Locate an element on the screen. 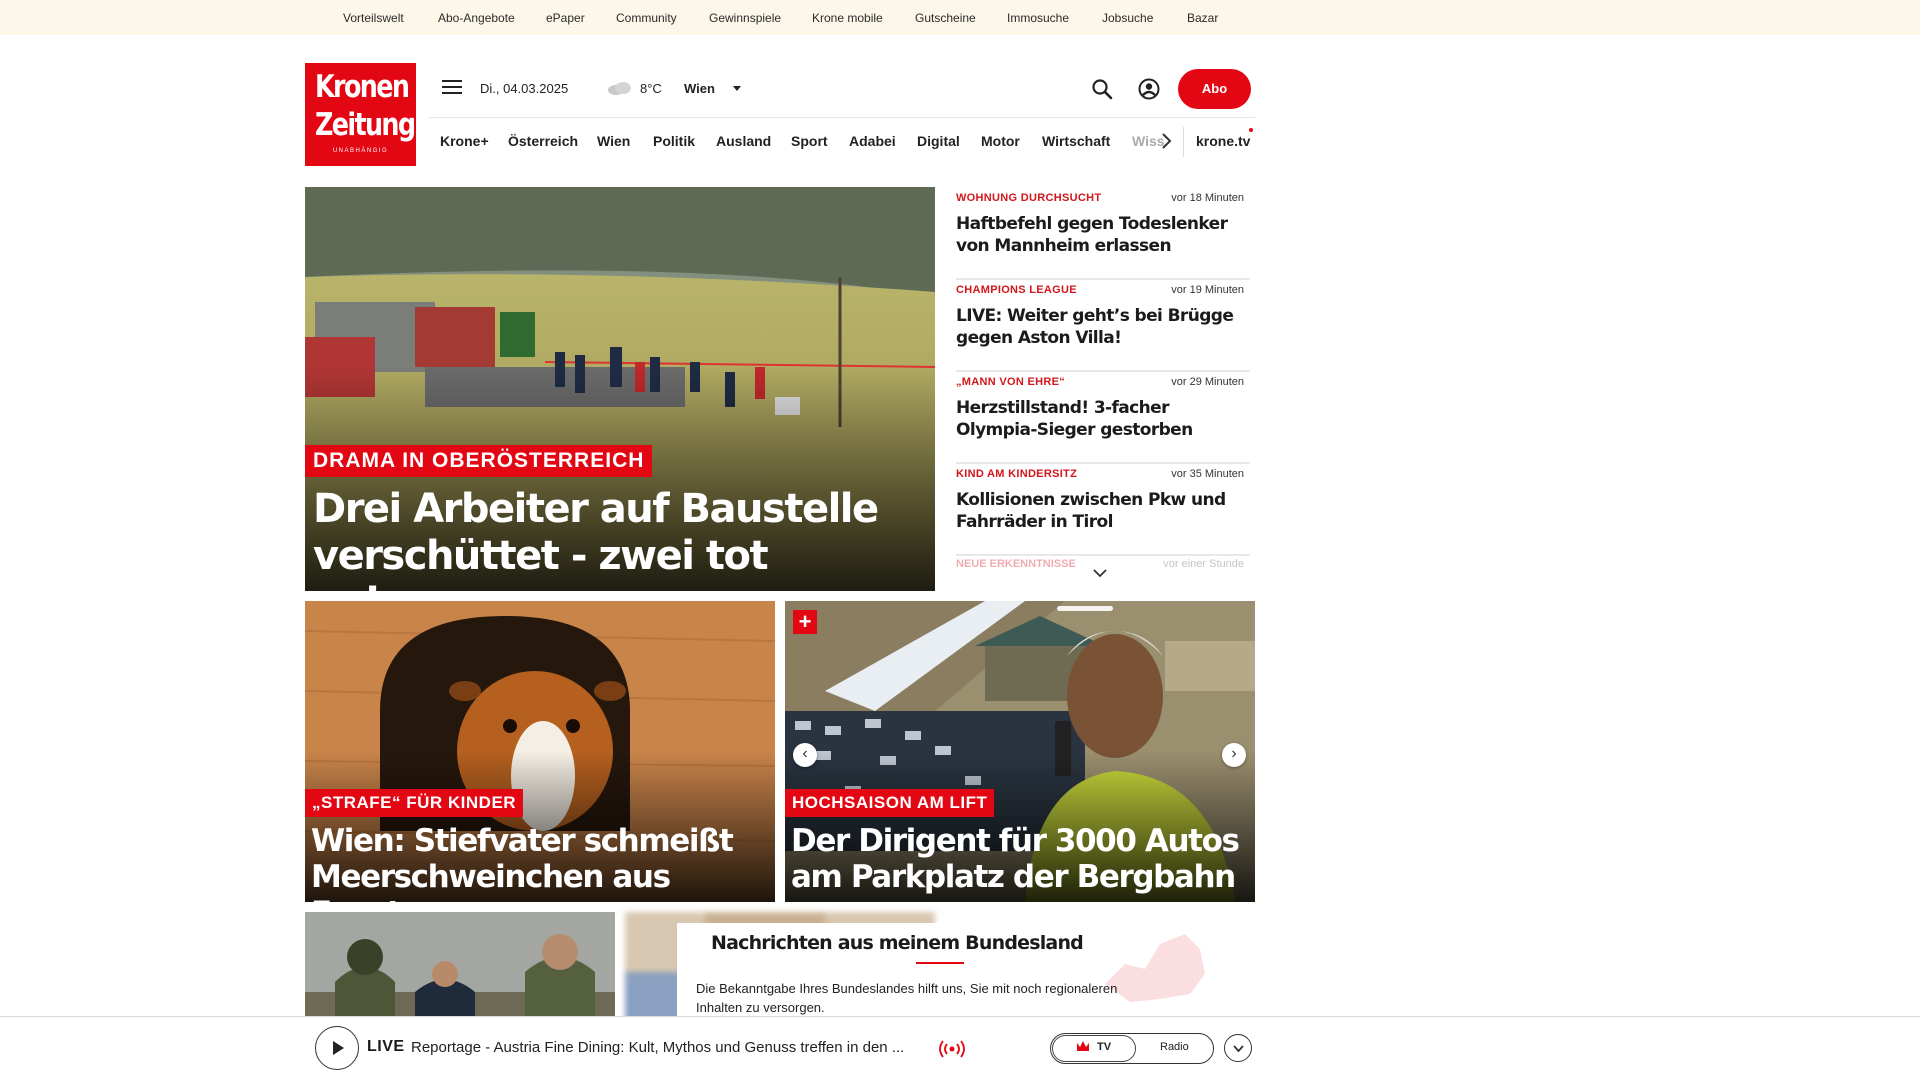  news-timestamp: vor einer Stunde is located at coordinates (1203, 564).